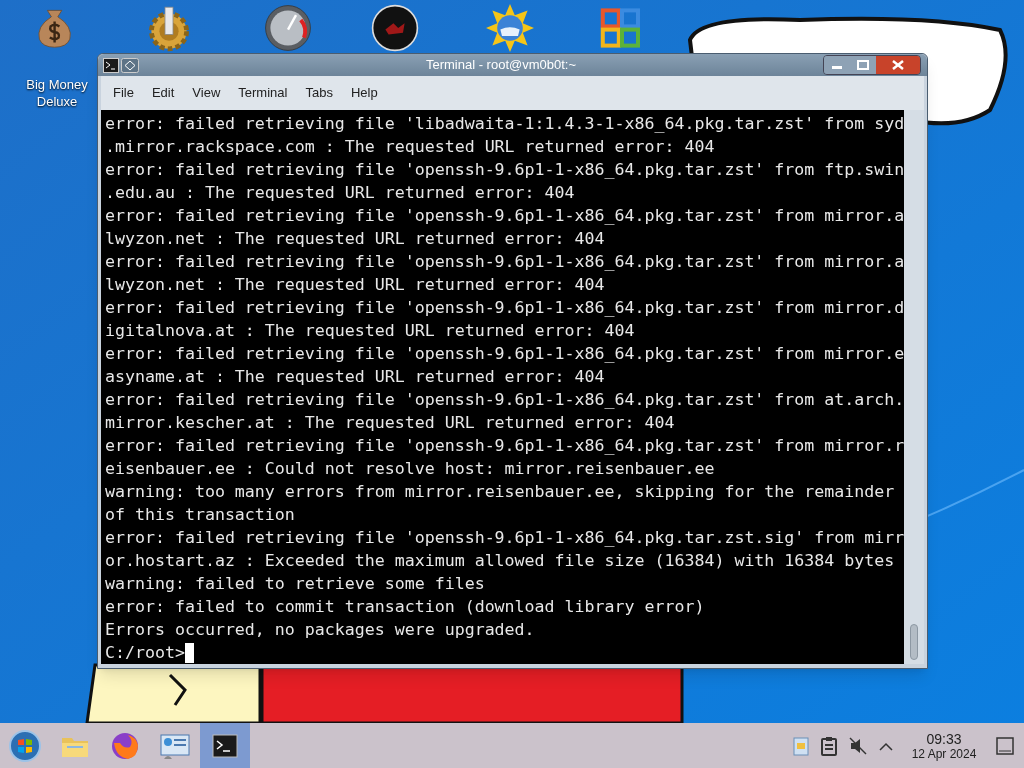 This screenshot has height=768, width=1024. Describe the element at coordinates (1005, 745) in the screenshot. I see `show-desktop-icon` at that location.